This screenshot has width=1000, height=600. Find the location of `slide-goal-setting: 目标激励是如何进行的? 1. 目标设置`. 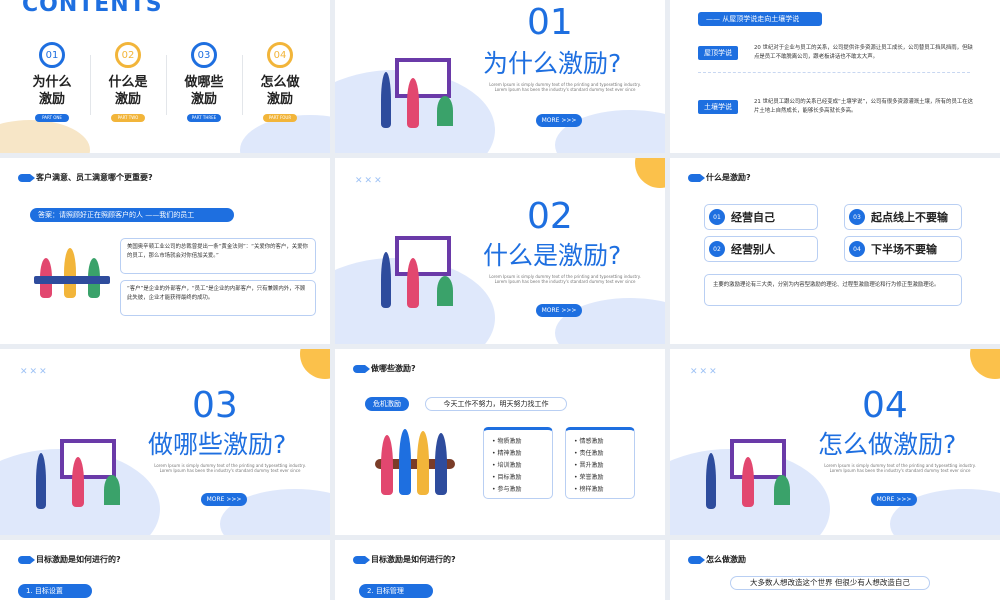

slide-goal-setting: 目标激励是如何进行的? 1. 目标设置 is located at coordinates (165, 570).